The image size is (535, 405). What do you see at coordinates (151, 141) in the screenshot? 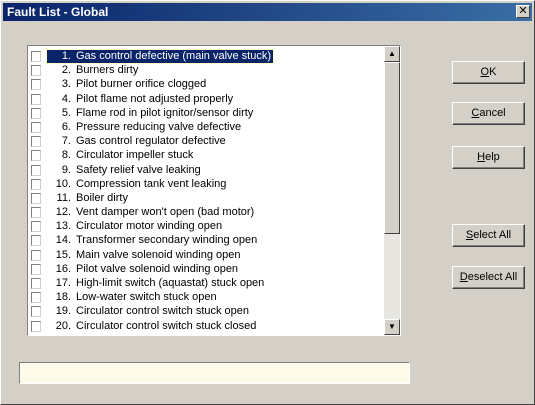
I see `fault-item-label: Gas control regulator defective` at bounding box center [151, 141].